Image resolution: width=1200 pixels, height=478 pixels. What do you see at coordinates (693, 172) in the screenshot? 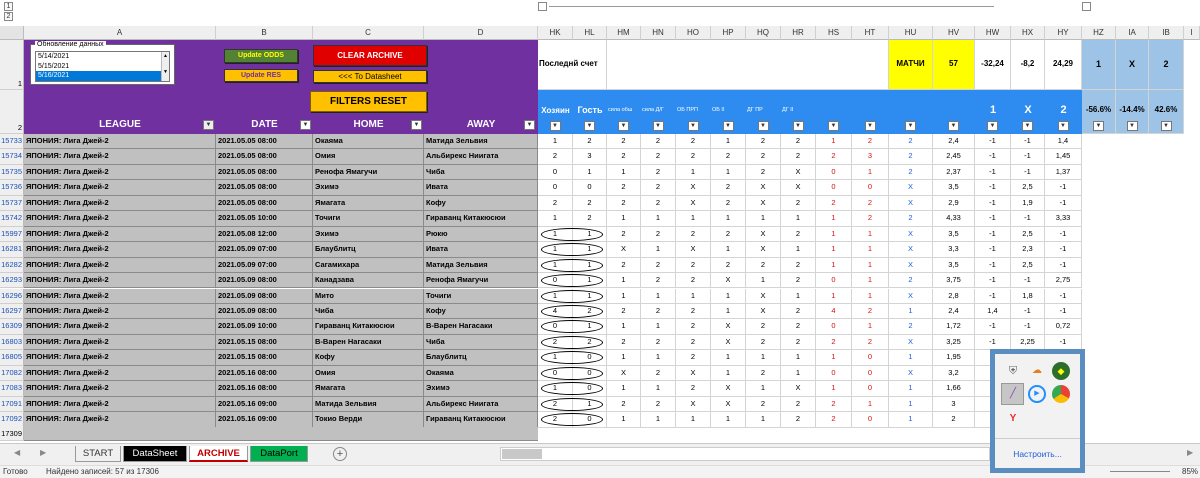
I see `stat-cell-ho: 1` at bounding box center [693, 172].